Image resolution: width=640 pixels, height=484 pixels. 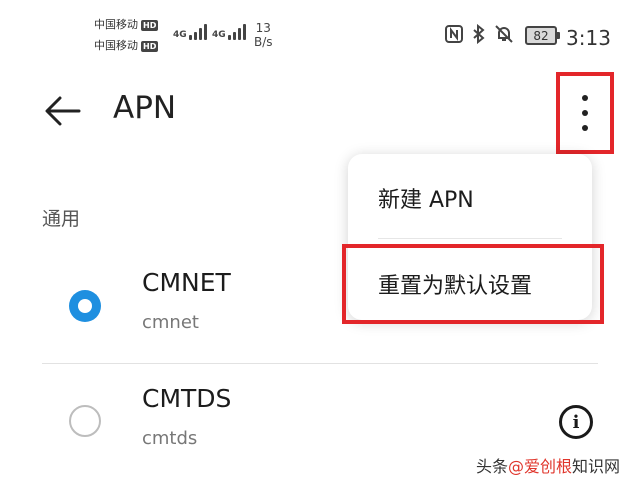 What do you see at coordinates (576, 422) in the screenshot?
I see `info-icon: i` at bounding box center [576, 422].